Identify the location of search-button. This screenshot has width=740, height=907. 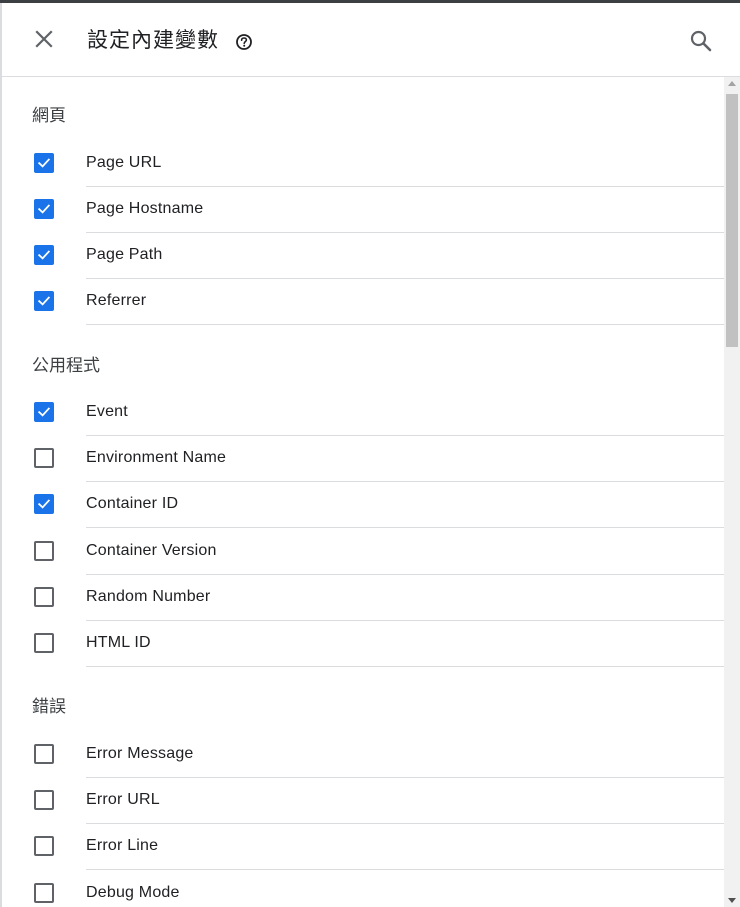
(701, 41).